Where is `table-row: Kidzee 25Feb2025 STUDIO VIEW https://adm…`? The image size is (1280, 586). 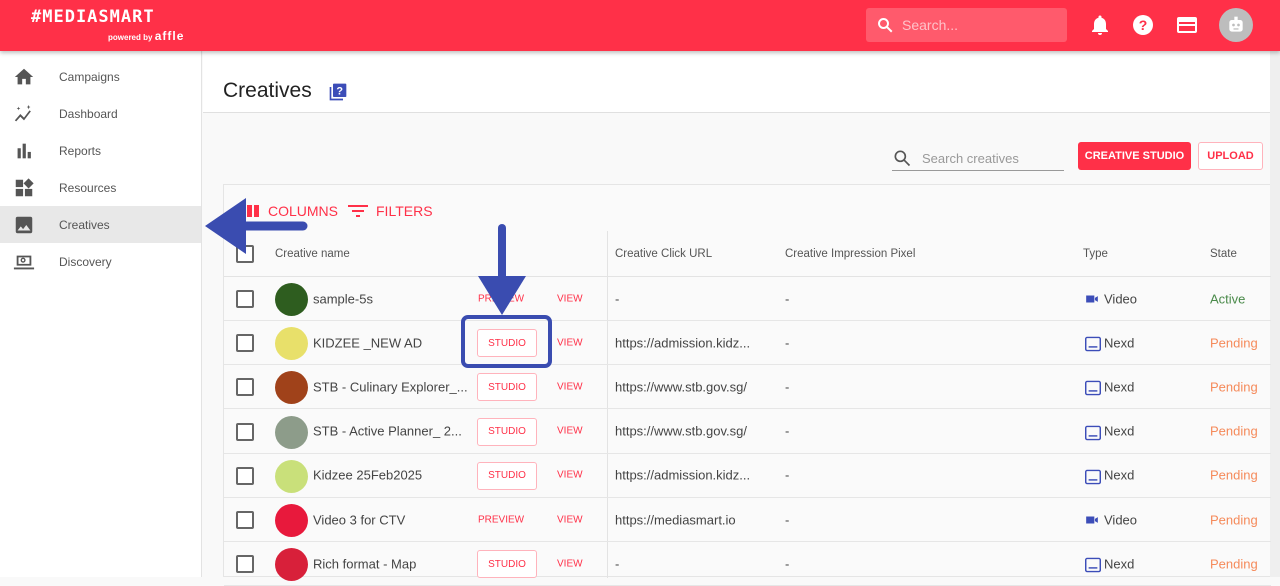 table-row: Kidzee 25Feb2025 STUDIO VIEW https://adm… is located at coordinates (747, 476).